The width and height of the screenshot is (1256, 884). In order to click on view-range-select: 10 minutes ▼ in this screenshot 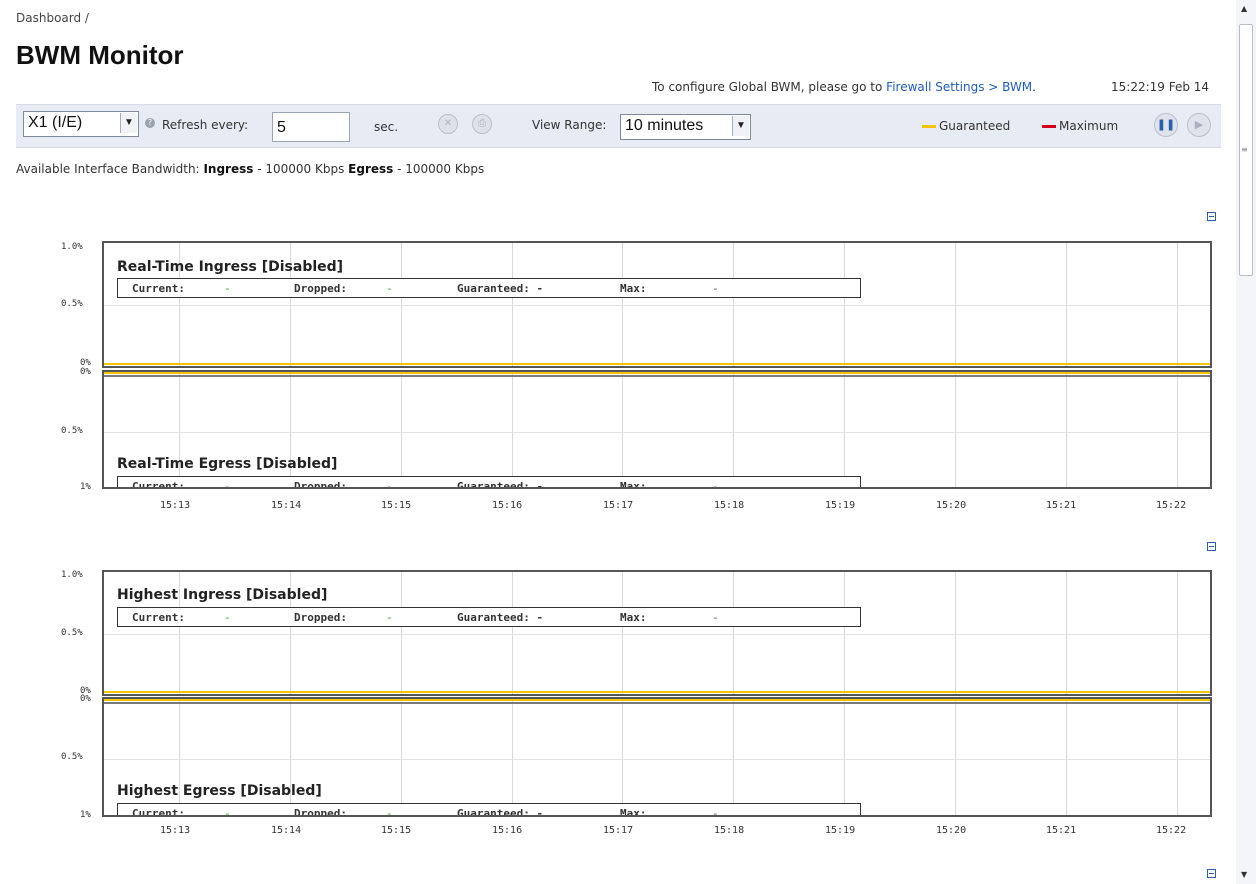, I will do `click(685, 127)`.